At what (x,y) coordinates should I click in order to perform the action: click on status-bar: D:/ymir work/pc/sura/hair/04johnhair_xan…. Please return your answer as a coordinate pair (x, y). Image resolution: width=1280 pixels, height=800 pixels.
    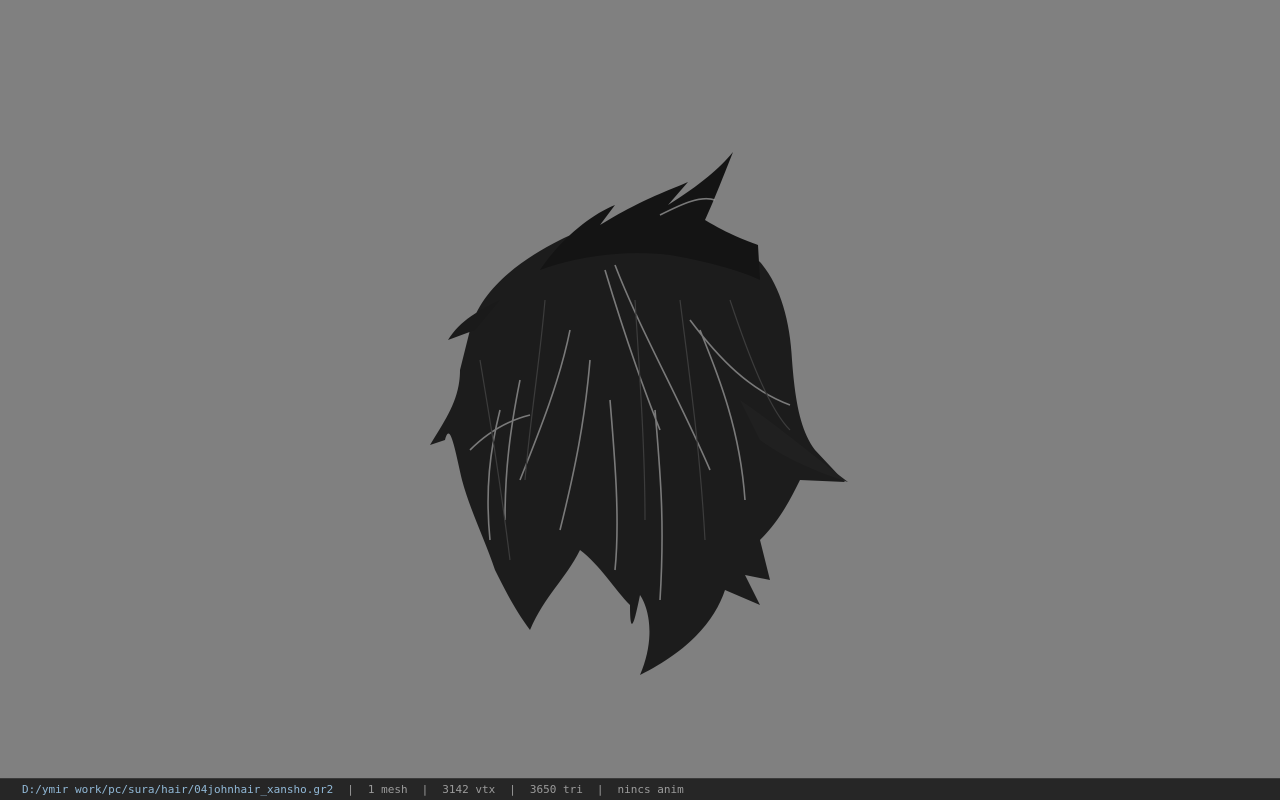
    Looking at the image, I should click on (640, 789).